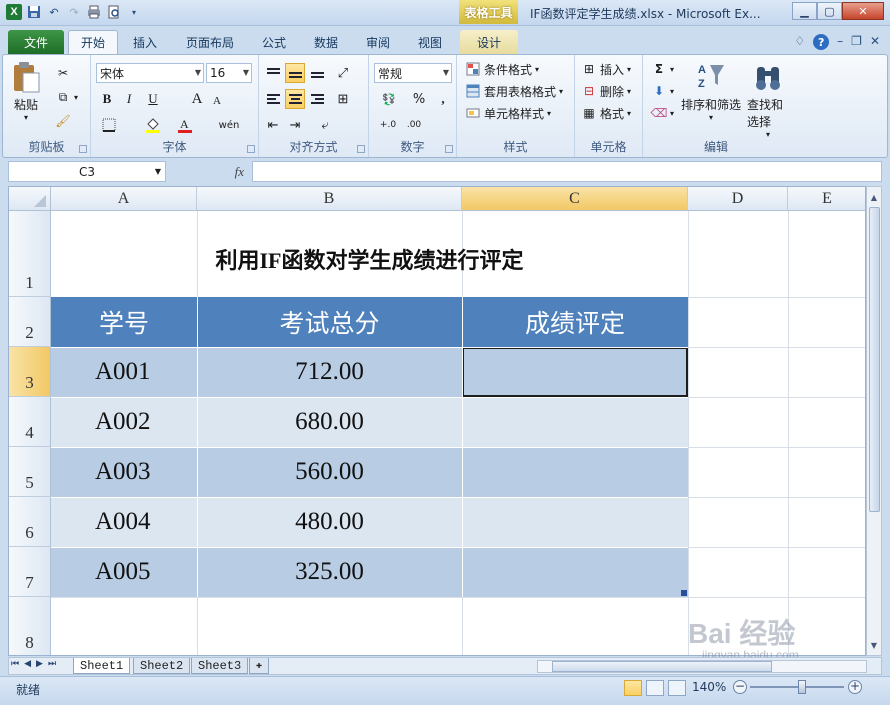 The height and width of the screenshot is (705, 890). Describe the element at coordinates (197, 99) in the screenshot. I see `grow-font-button: A` at that location.